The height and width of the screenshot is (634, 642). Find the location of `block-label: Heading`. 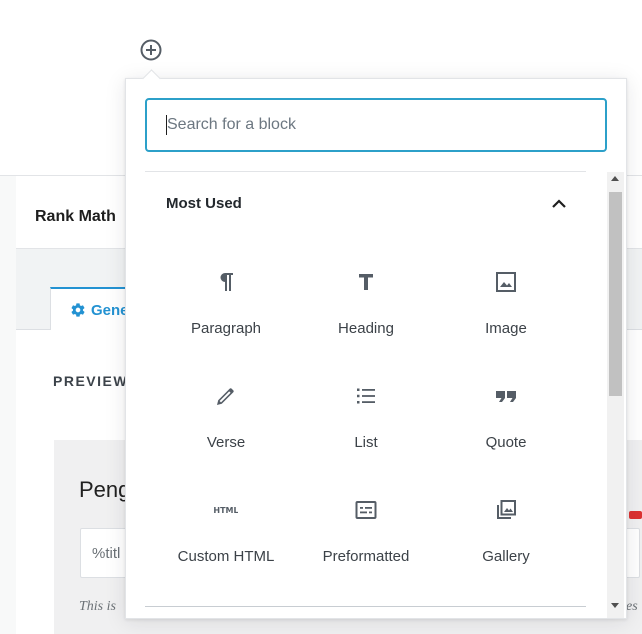

block-label: Heading is located at coordinates (366, 328).